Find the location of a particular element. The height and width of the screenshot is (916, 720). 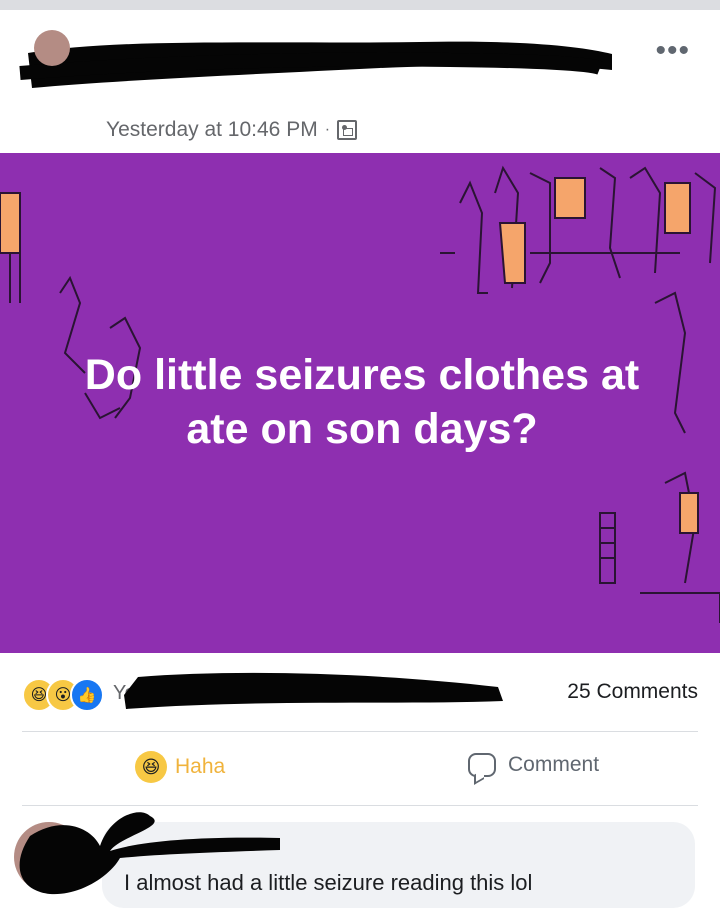

haha-icon: 😆 is located at coordinates (151, 767).